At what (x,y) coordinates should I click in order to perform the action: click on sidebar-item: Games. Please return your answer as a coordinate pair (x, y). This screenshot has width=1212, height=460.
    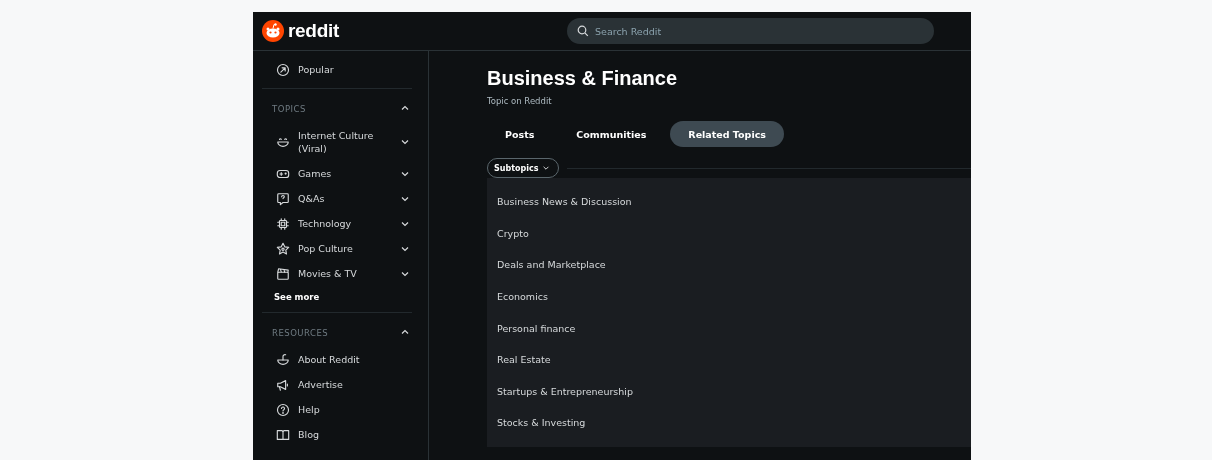
    Looking at the image, I should click on (337, 173).